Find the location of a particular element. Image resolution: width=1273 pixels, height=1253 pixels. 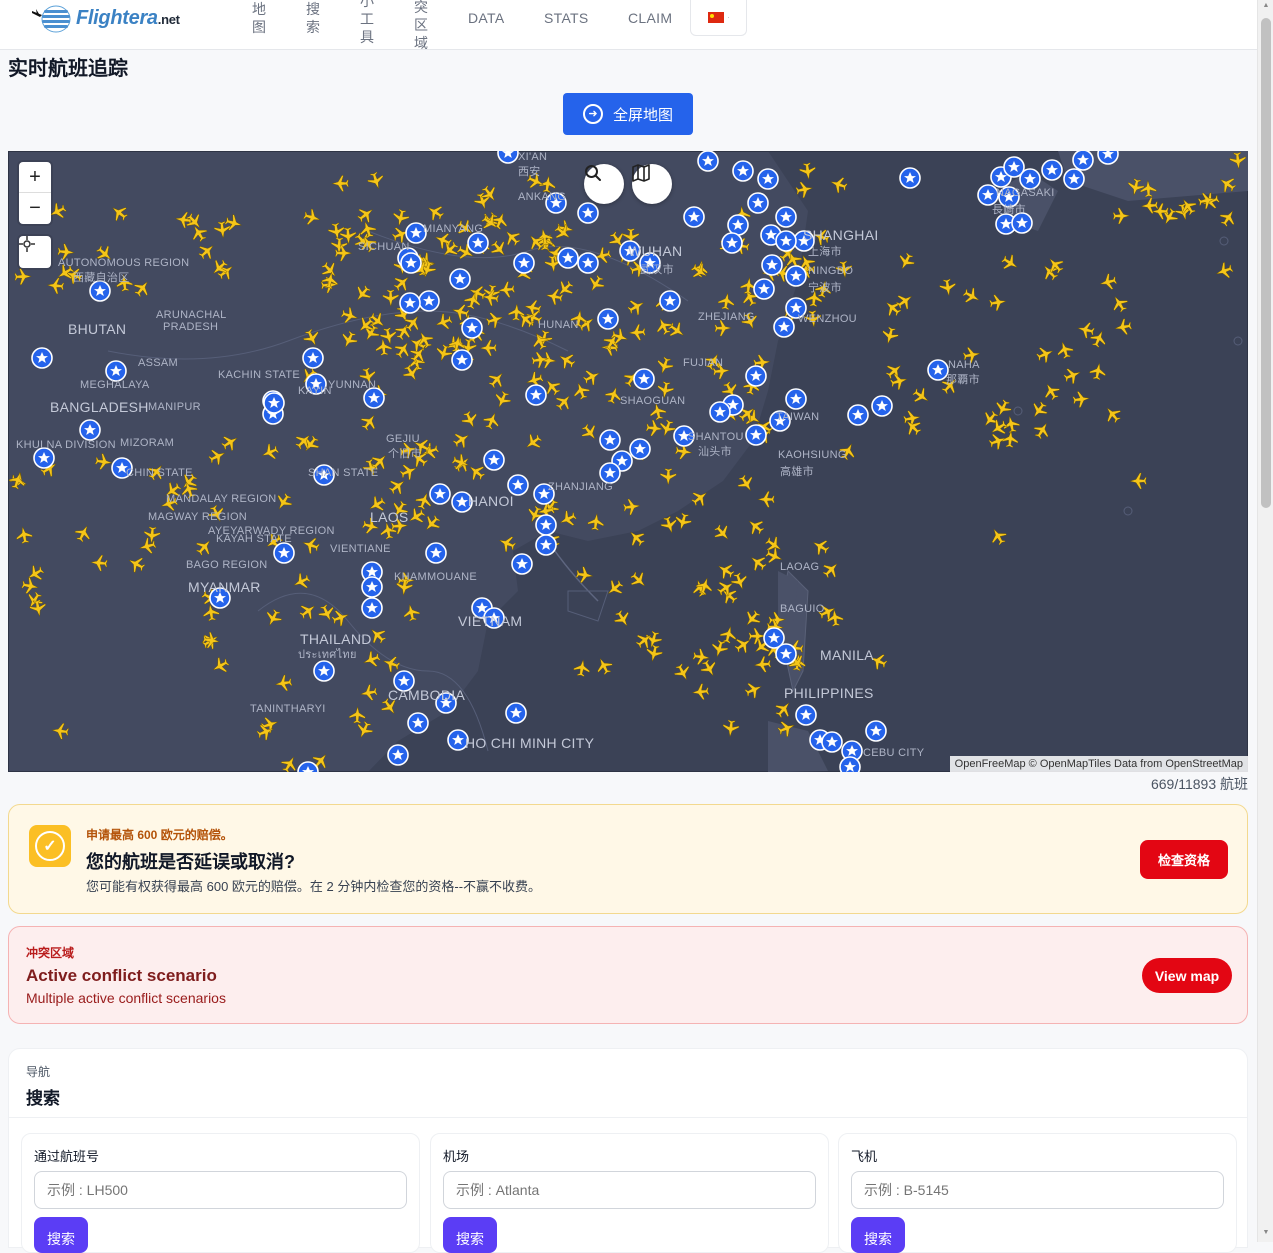

nav-item-map: 地 图 is located at coordinates (259, 18).